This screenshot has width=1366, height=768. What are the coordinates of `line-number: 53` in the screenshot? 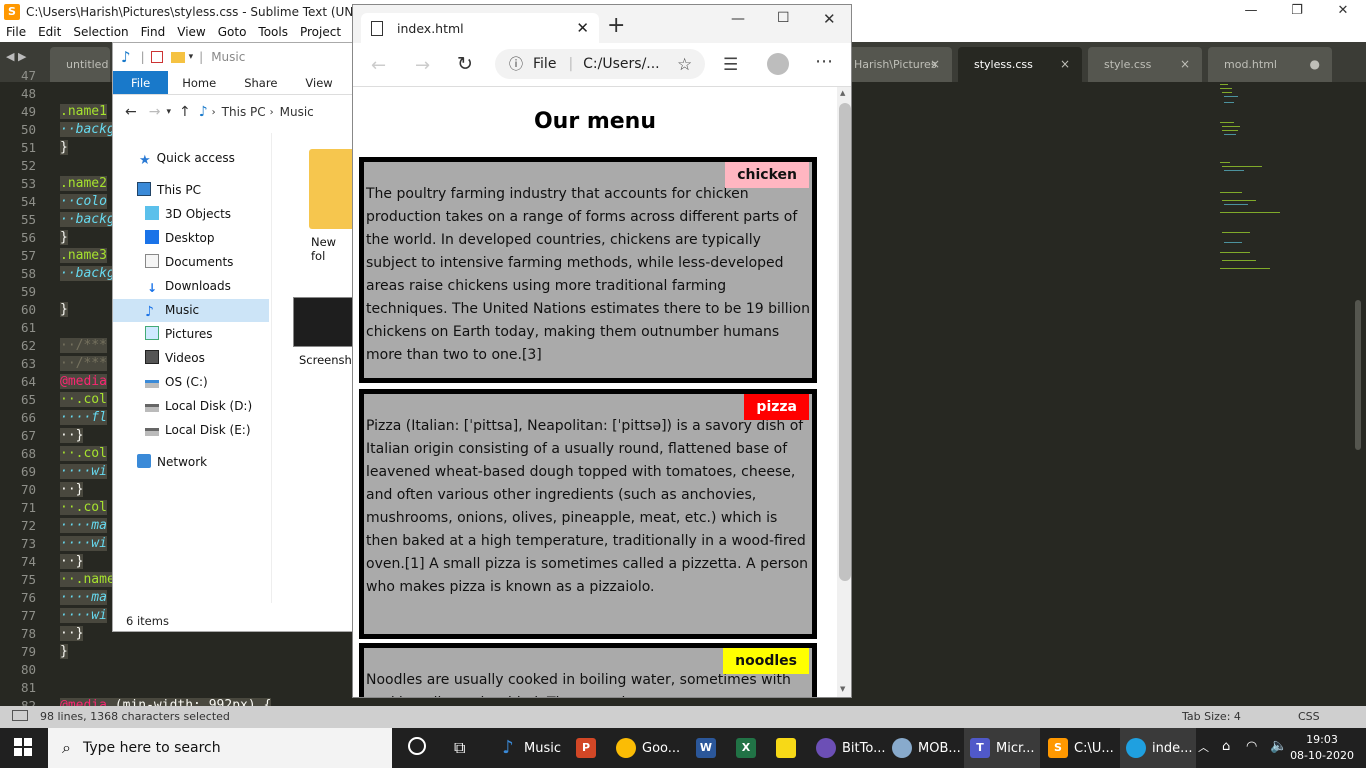 It's located at (28, 183).